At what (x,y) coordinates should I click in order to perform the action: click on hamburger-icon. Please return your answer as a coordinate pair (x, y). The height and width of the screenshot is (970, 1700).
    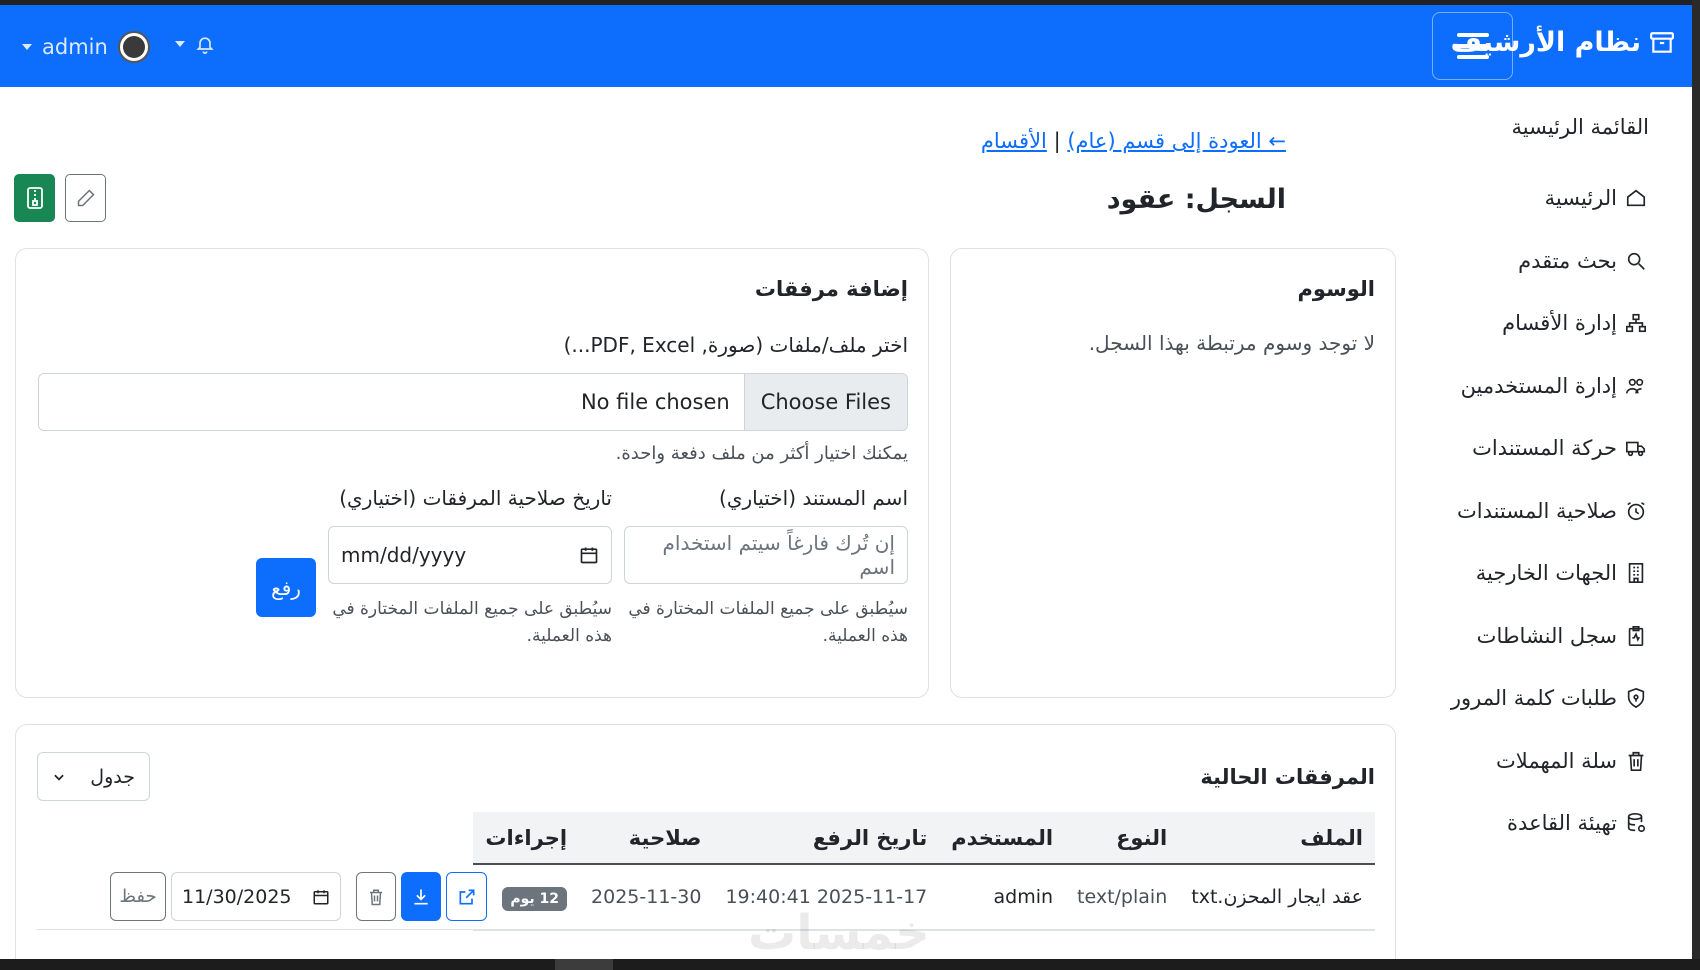
    Looking at the image, I should click on (1472, 46).